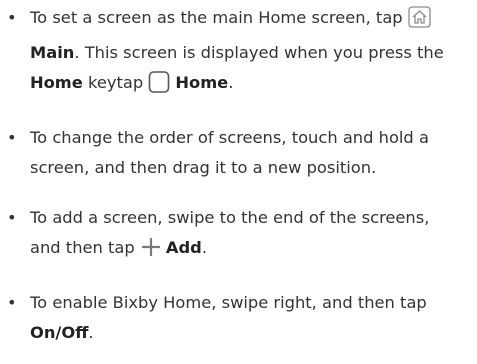 The height and width of the screenshot is (364, 477). Describe the element at coordinates (183, 247) in the screenshot. I see `add-label: Add` at that location.